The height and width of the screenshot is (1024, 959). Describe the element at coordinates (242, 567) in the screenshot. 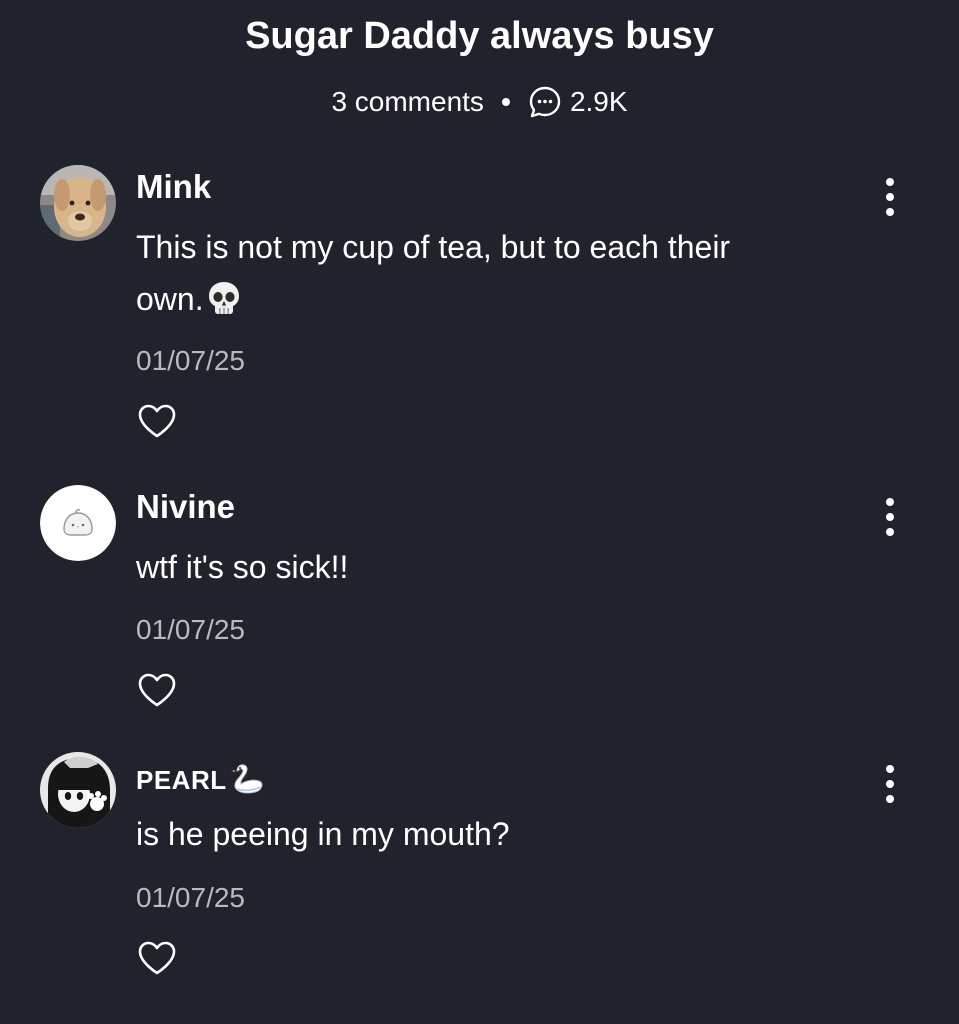

I see `comment-text: wtf it's so sick!!` at that location.